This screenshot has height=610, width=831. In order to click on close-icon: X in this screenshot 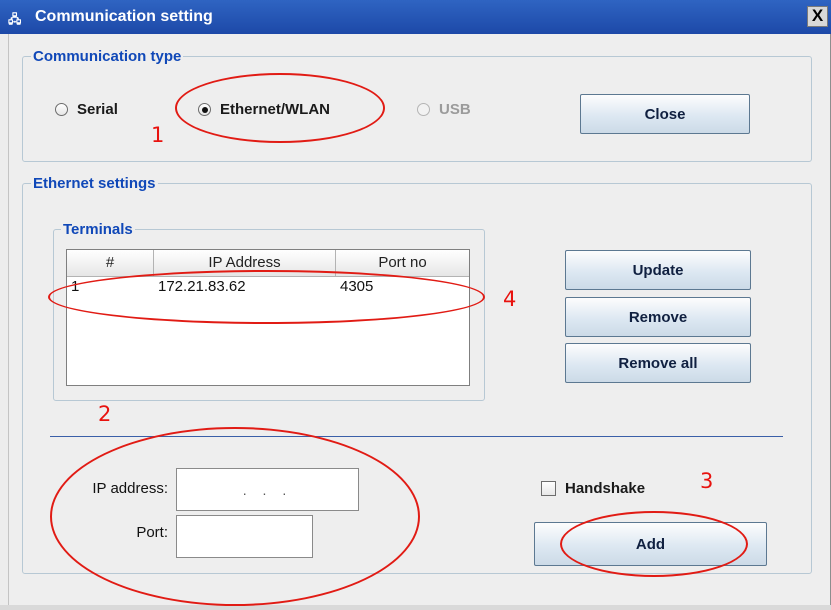, I will do `click(817, 15)`.